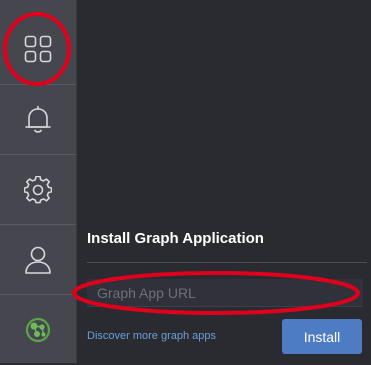 This screenshot has width=371, height=365. Describe the element at coordinates (225, 293) in the screenshot. I see `graph-app-url-input` at that location.